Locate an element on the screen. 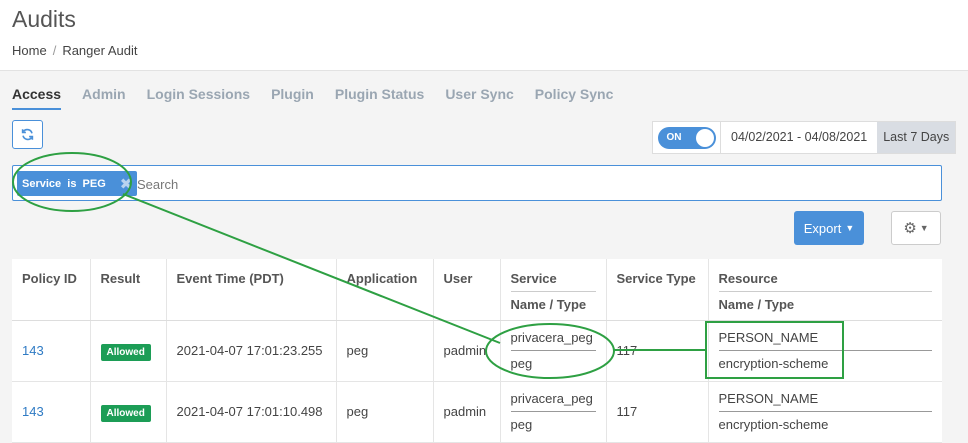 The image size is (968, 443). search-filter-tag-label: Service is PEG is located at coordinates (64, 183).